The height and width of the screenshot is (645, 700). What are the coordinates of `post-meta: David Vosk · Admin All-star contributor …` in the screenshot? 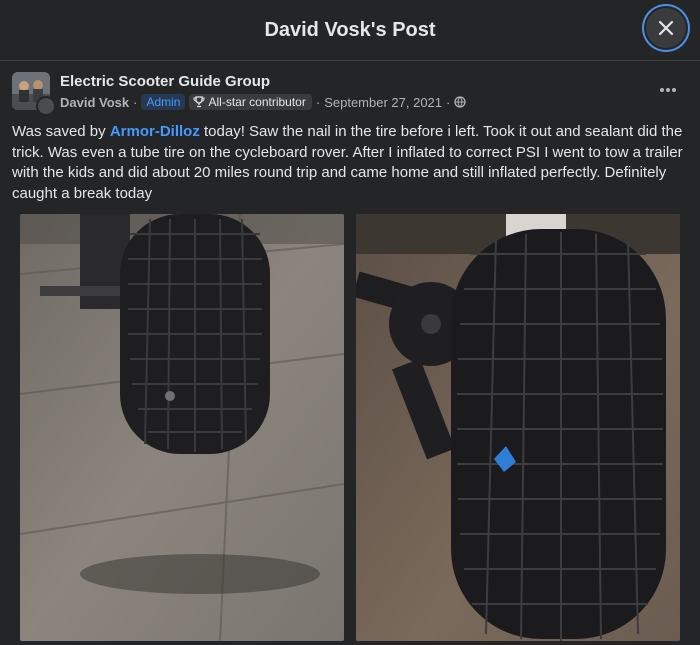 It's located at (263, 102).